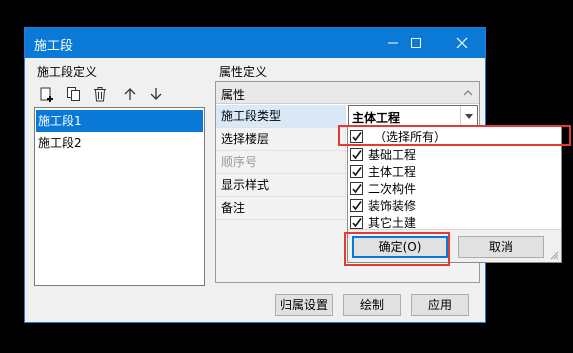  Describe the element at coordinates (281, 162) in the screenshot. I see `property-key: 顺序号` at that location.